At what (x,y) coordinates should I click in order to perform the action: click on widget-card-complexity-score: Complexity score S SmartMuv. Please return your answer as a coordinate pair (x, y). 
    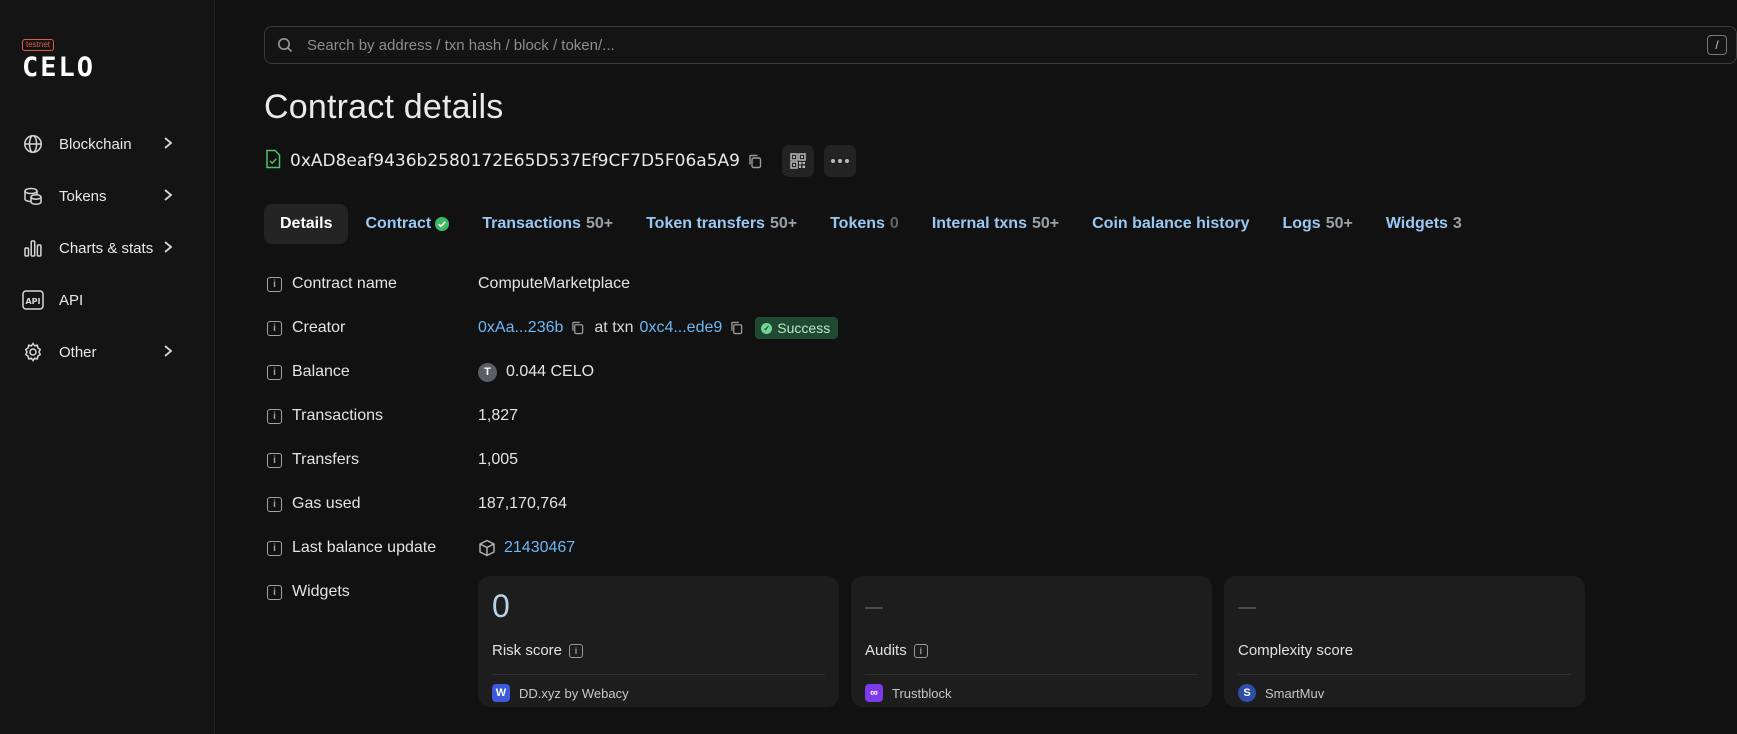
    Looking at the image, I should click on (1404, 641).